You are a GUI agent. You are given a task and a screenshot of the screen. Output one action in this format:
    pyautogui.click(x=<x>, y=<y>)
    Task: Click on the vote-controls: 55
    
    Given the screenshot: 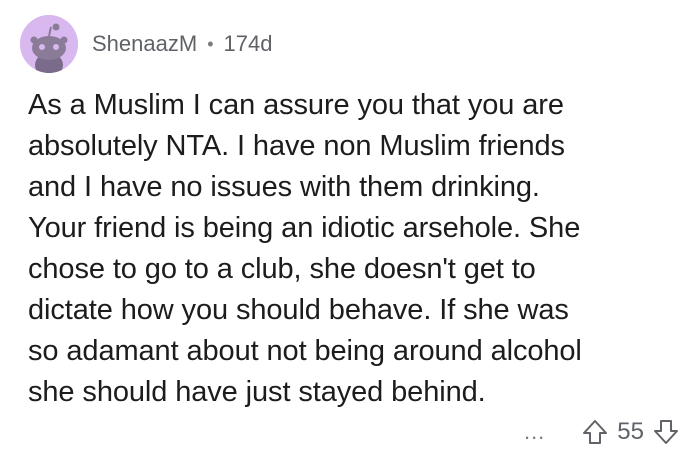 What is the action you would take?
    pyautogui.click(x=630, y=432)
    